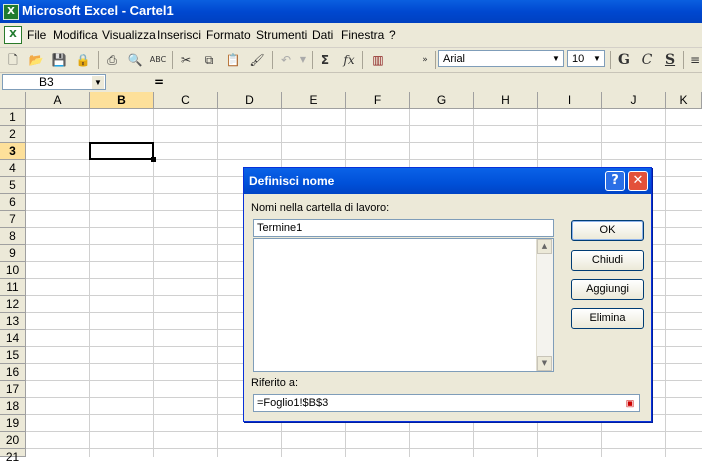 The height and width of the screenshot is (466, 702). Describe the element at coordinates (228, 35) in the screenshot. I see `menu-formato: Formato` at that location.